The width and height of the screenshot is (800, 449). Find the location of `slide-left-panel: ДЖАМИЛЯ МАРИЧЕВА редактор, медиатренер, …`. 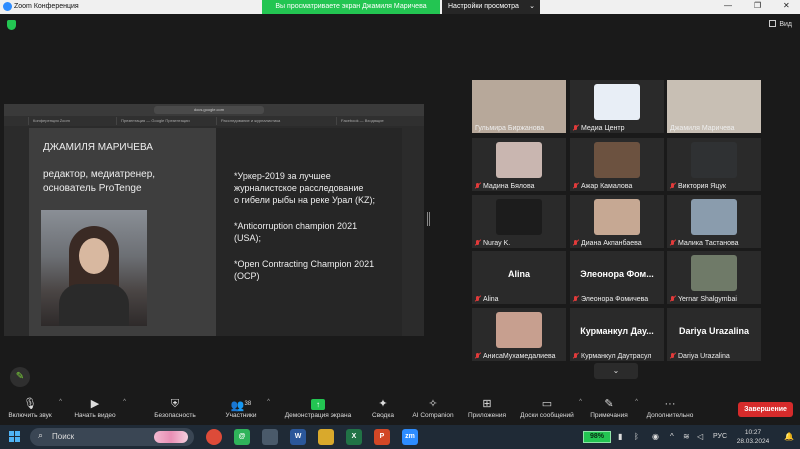

slide-left-panel: ДЖАМИЛЯ МАРИЧЕВА редактор, медиатренер, … is located at coordinates (122, 232).